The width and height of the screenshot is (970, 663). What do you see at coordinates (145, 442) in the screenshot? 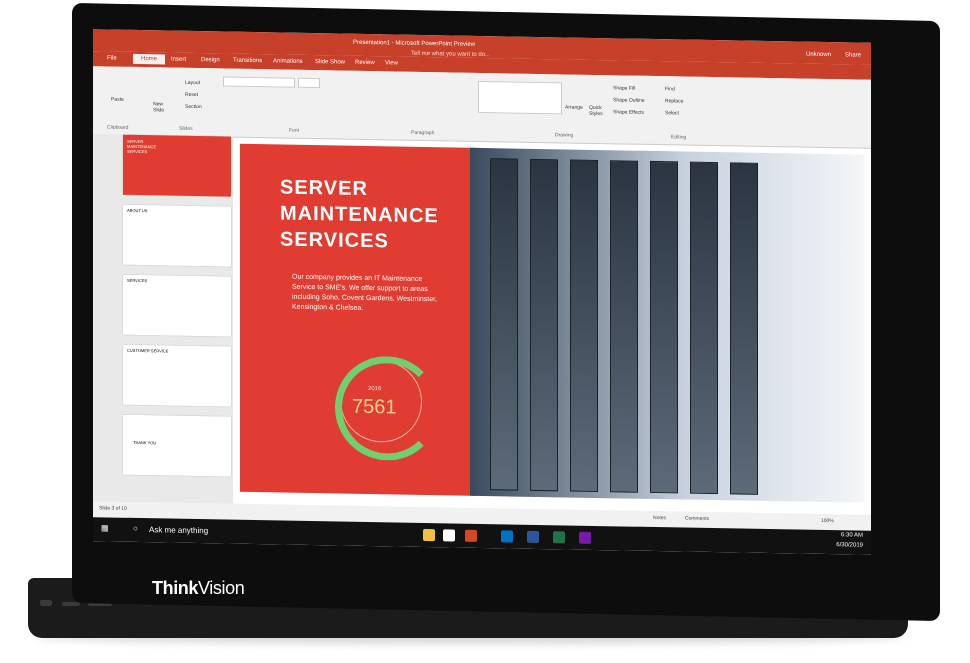
I see `thumbnail-label: THANK YOU` at bounding box center [145, 442].